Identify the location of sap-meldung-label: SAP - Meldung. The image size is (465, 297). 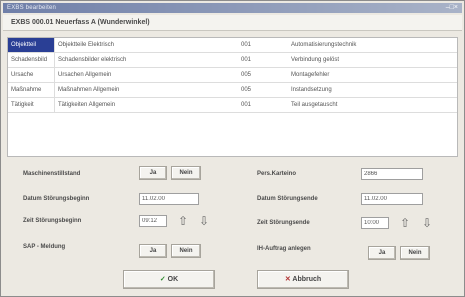
(44, 247).